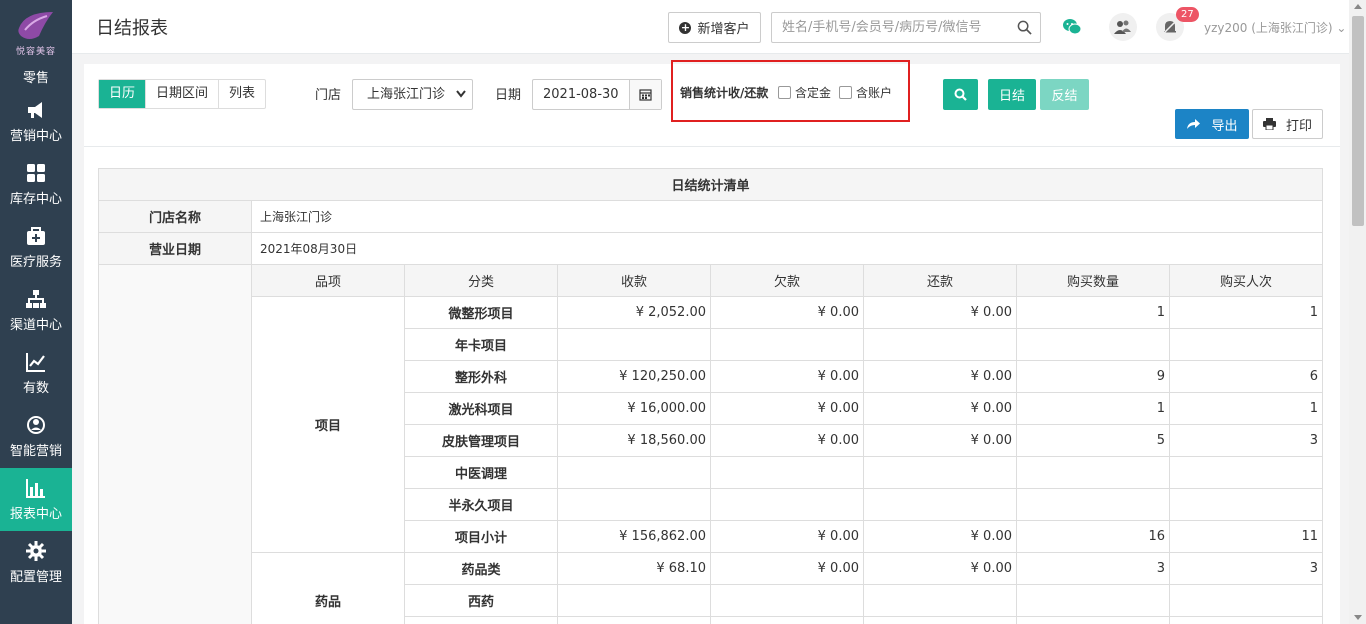 The width and height of the screenshot is (1366, 624). Describe the element at coordinates (36, 112) in the screenshot. I see `megaphone-icon` at that location.